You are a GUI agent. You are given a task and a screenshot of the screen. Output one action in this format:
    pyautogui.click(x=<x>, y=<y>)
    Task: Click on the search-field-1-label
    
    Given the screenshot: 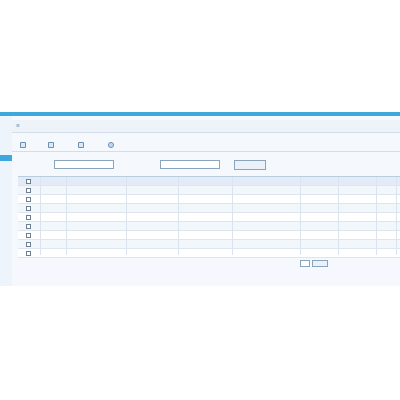 What is the action you would take?
    pyautogui.click(x=35, y=167)
    